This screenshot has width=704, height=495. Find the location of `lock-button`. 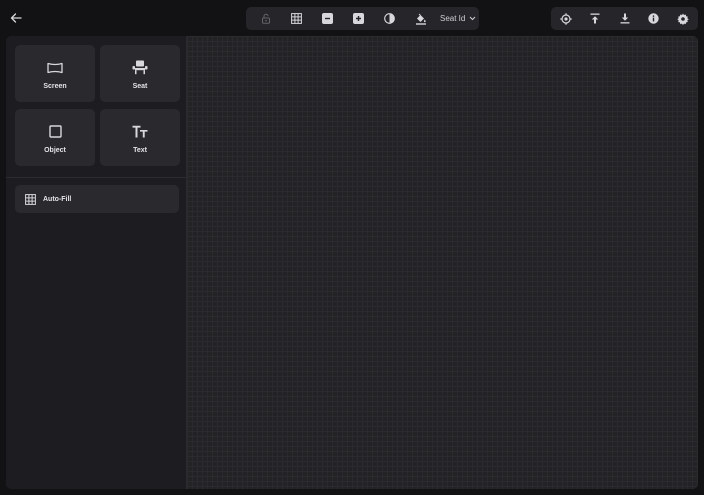

lock-button is located at coordinates (265, 18).